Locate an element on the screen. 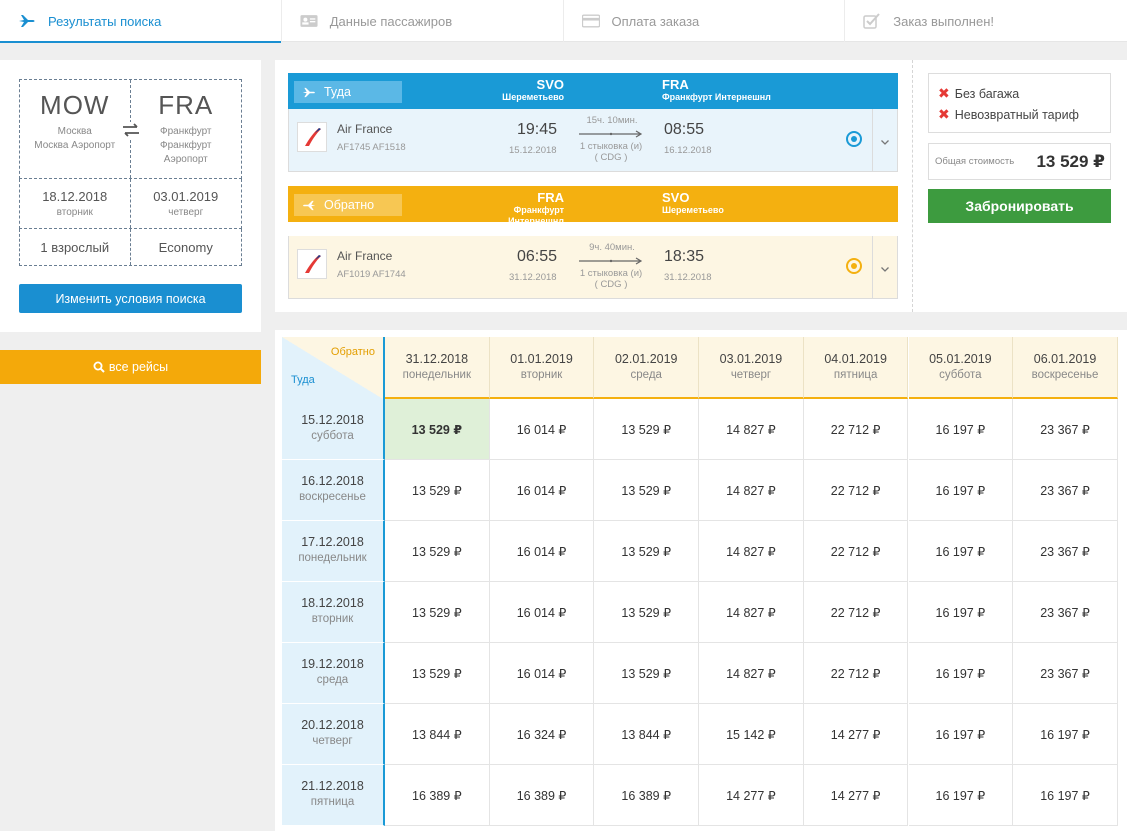 The width and height of the screenshot is (1127, 831). return-date-column-header: 06.01.2019 воскресенье is located at coordinates (1065, 368).